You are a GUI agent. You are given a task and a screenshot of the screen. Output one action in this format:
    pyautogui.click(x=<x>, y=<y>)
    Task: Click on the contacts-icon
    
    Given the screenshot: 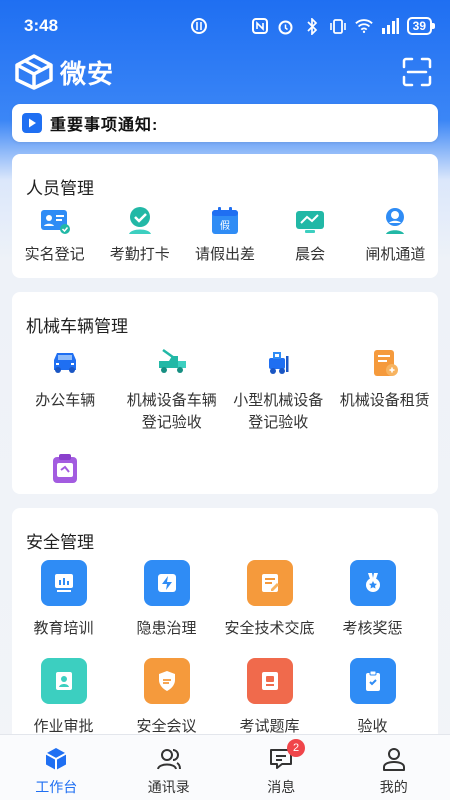 What is the action you would take?
    pyautogui.click(x=169, y=759)
    